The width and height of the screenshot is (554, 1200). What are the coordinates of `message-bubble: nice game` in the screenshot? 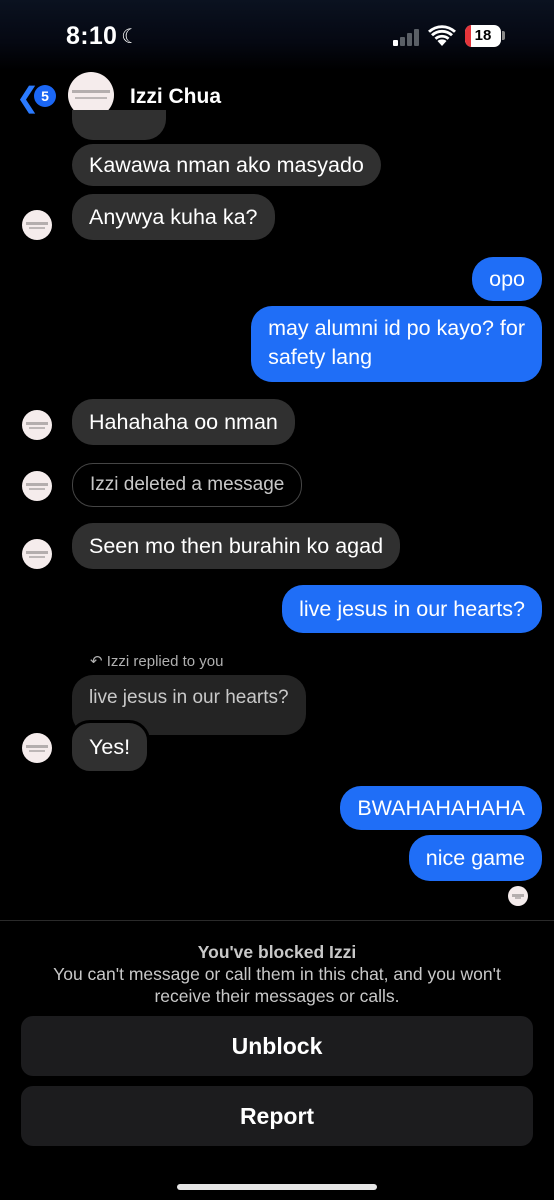 It's located at (475, 858).